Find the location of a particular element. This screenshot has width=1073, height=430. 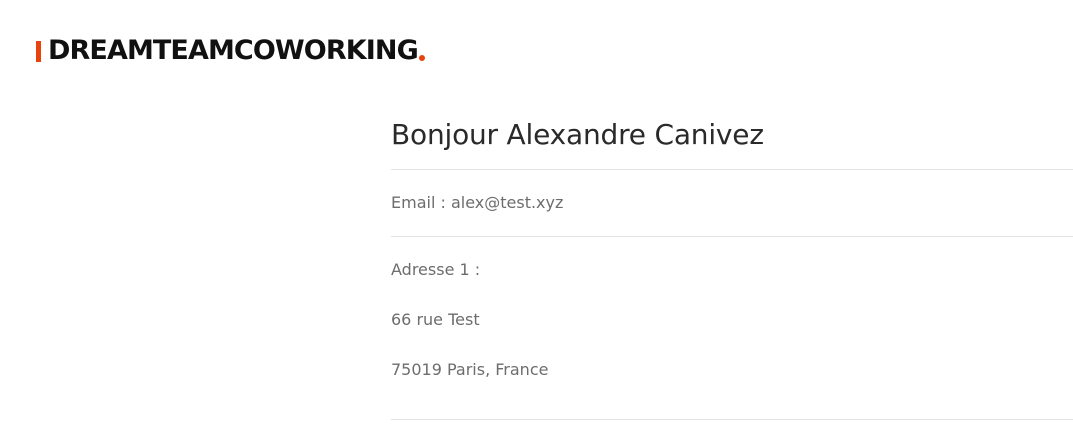

logo-mark-icon is located at coordinates (46, 51).